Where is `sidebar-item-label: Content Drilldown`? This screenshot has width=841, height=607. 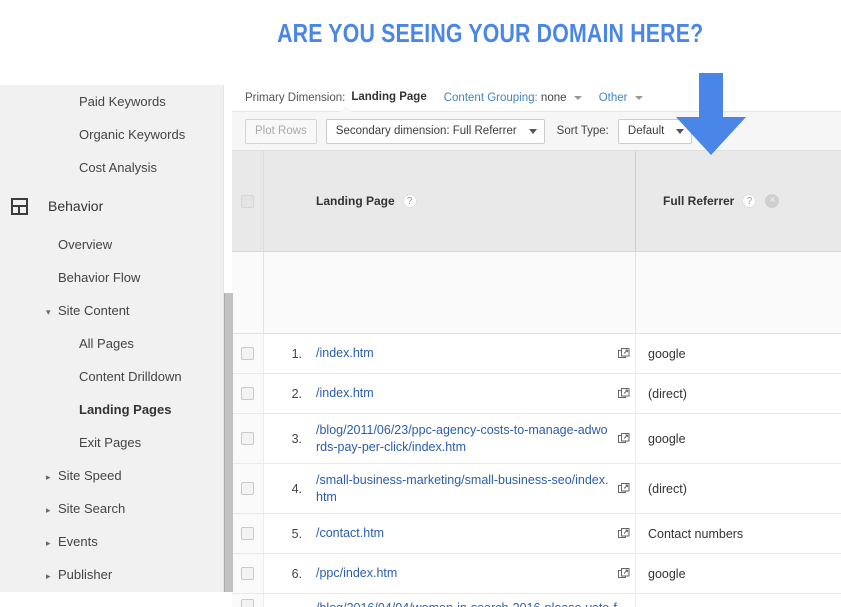 sidebar-item-label: Content Drilldown is located at coordinates (130, 376).